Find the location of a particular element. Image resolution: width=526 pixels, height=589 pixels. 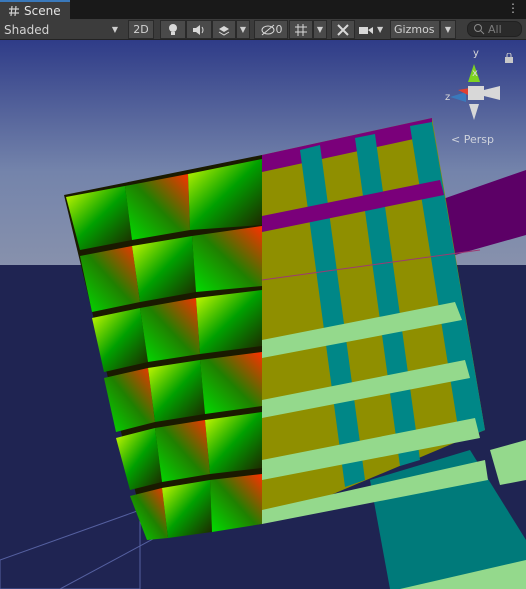

gizmos-dropdown-button: ▼ is located at coordinates (448, 29).